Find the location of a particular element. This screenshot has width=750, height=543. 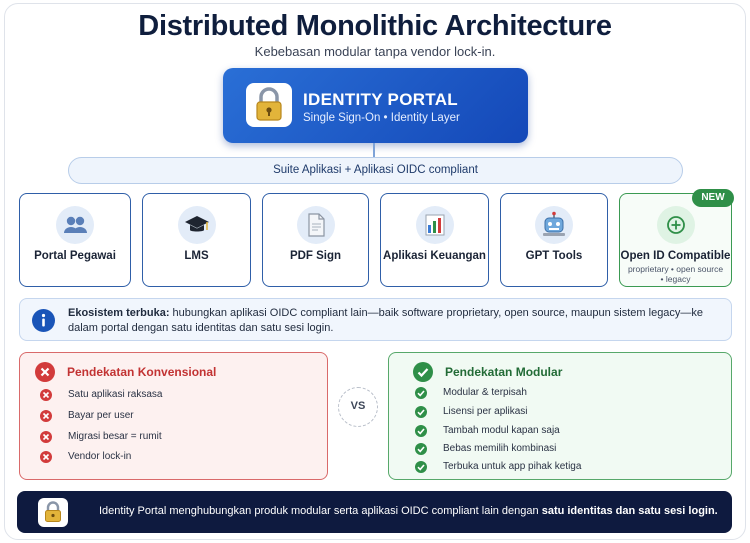

list-item-text: Lisensi per aplikasi is located at coordinates (485, 411).